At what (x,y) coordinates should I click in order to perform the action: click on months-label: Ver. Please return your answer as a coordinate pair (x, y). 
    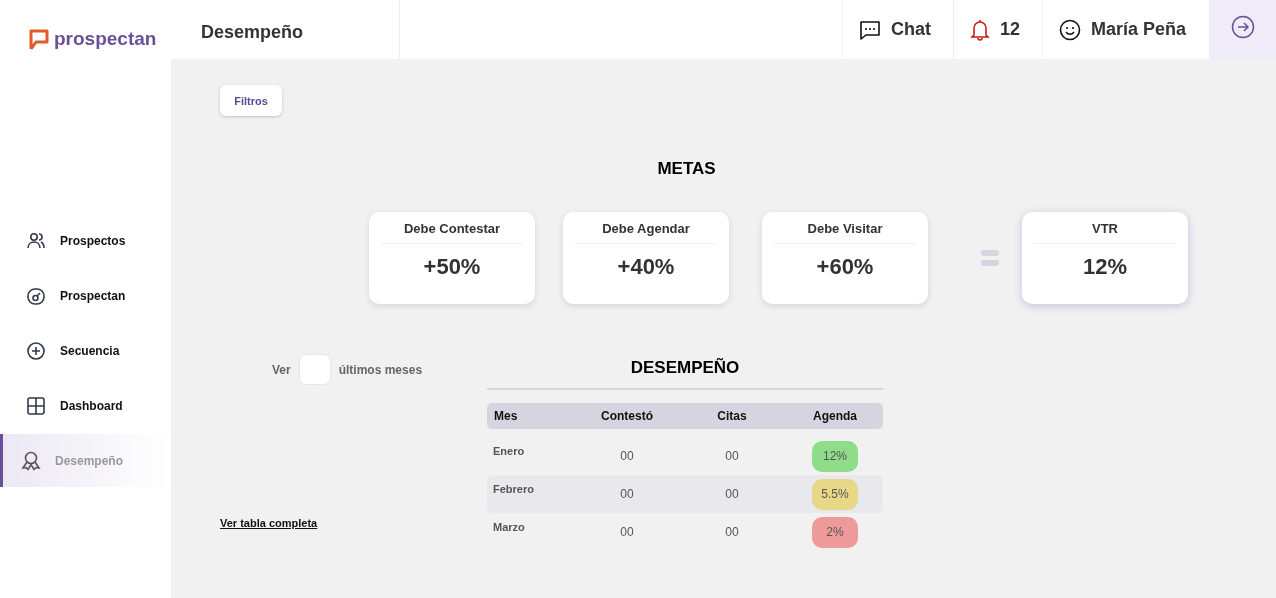
    Looking at the image, I should click on (281, 369).